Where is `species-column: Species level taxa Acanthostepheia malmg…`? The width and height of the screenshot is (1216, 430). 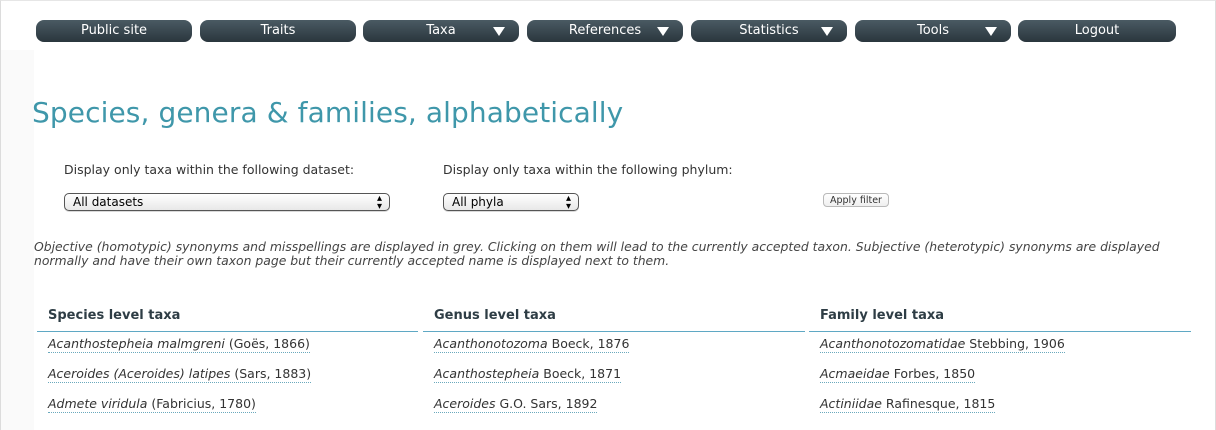 species-column: Species level taxa Acanthostepheia malmg… is located at coordinates (227, 364).